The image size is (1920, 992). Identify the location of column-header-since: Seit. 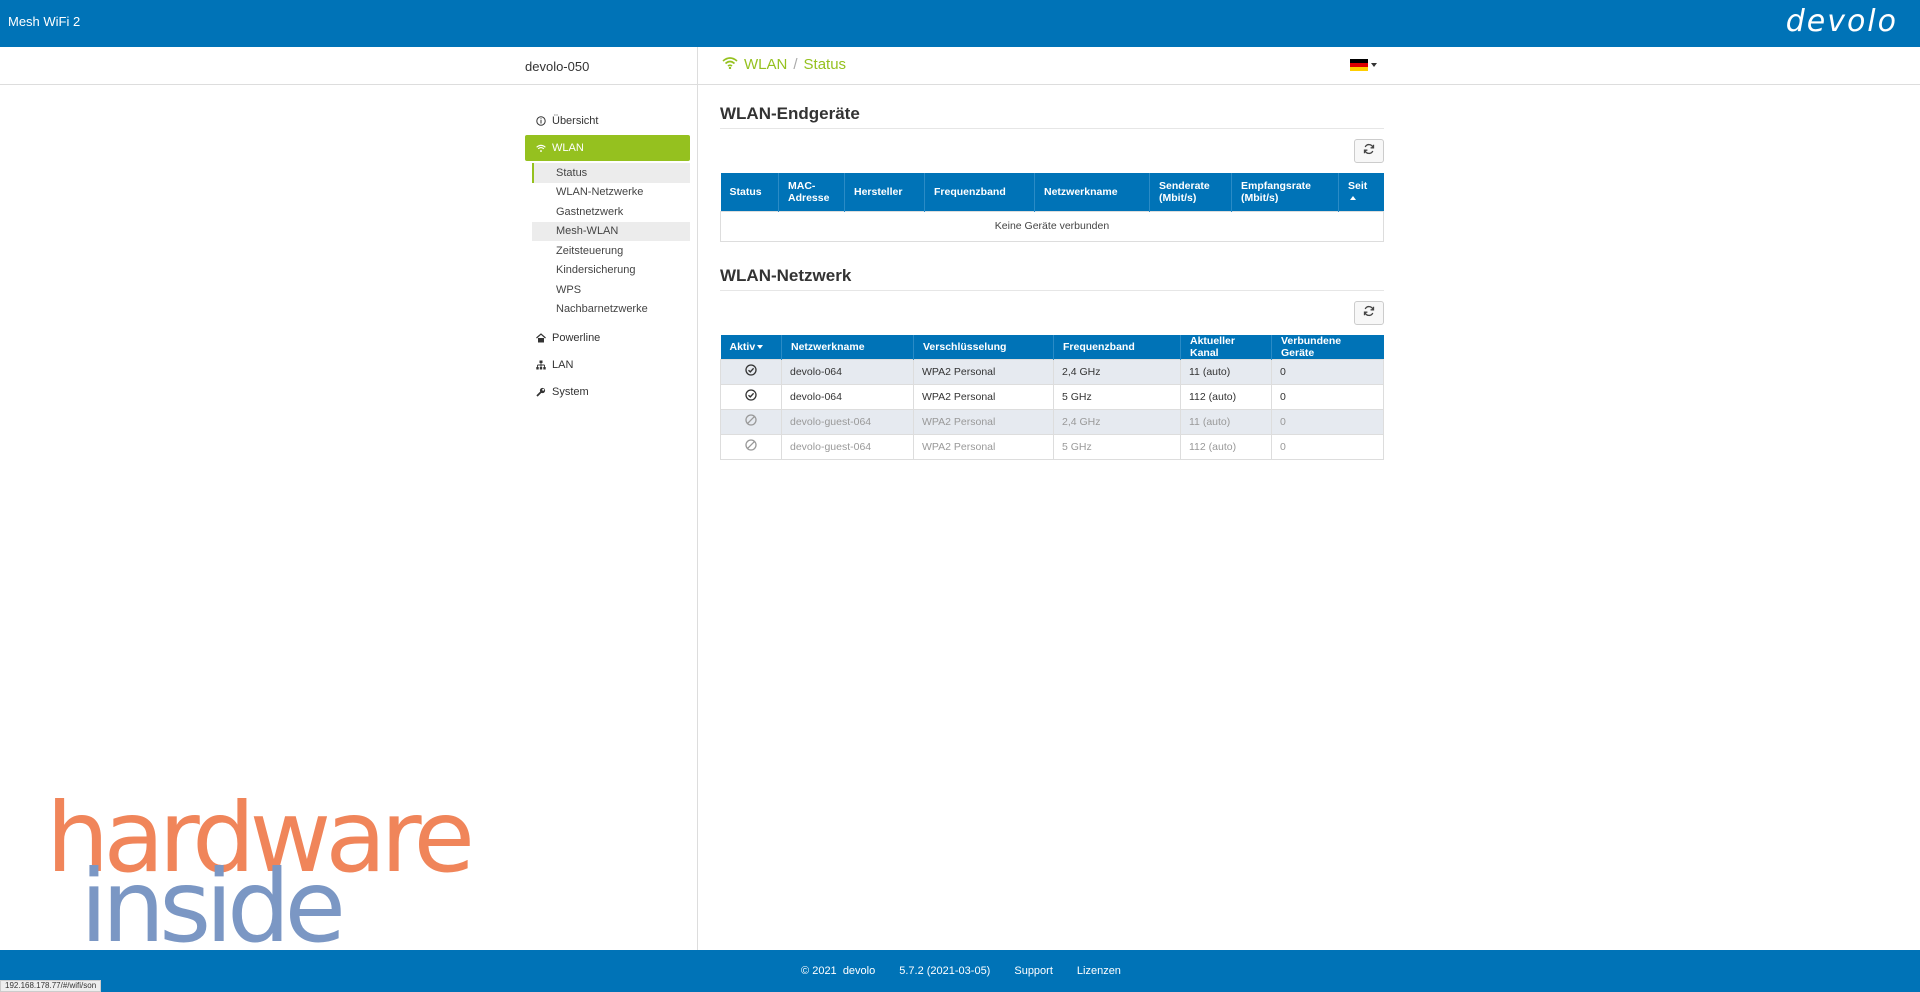
(1361, 192).